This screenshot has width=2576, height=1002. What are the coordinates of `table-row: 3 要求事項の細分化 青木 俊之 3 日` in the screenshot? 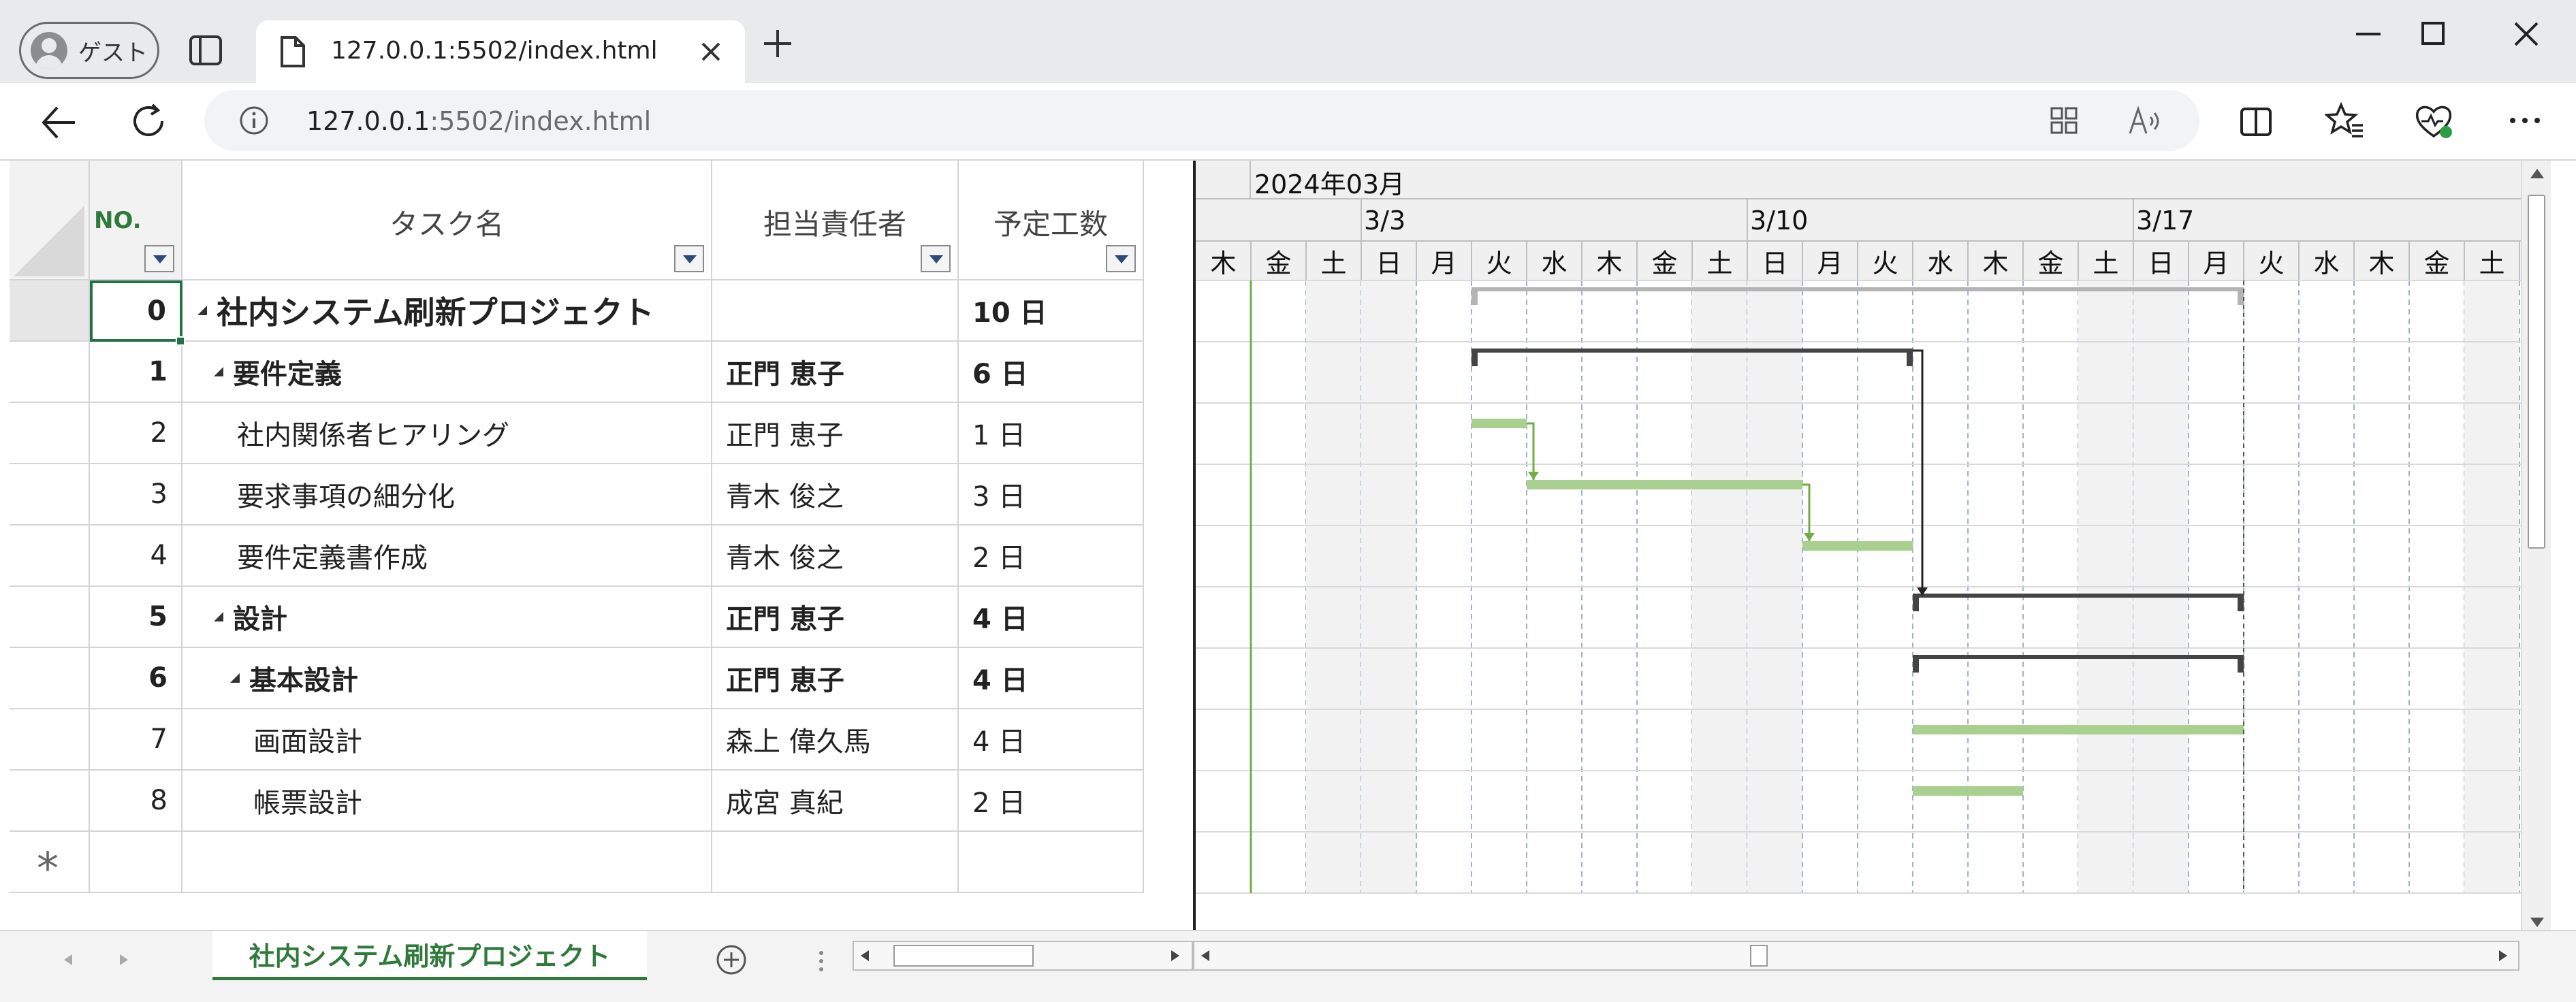 It's located at (577, 495).